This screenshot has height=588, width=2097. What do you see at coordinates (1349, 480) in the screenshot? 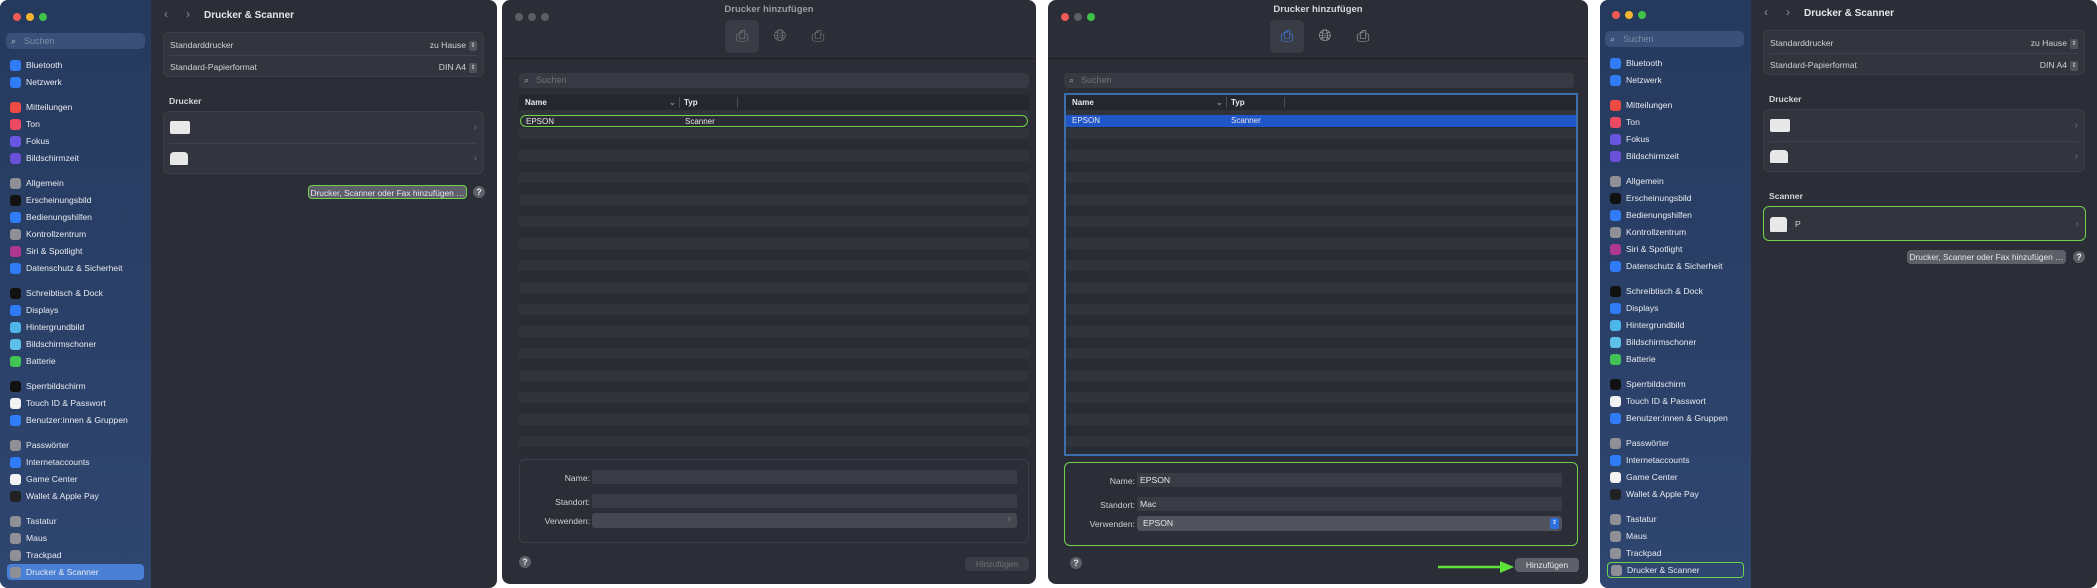
I see `name-field: EPSON` at bounding box center [1349, 480].